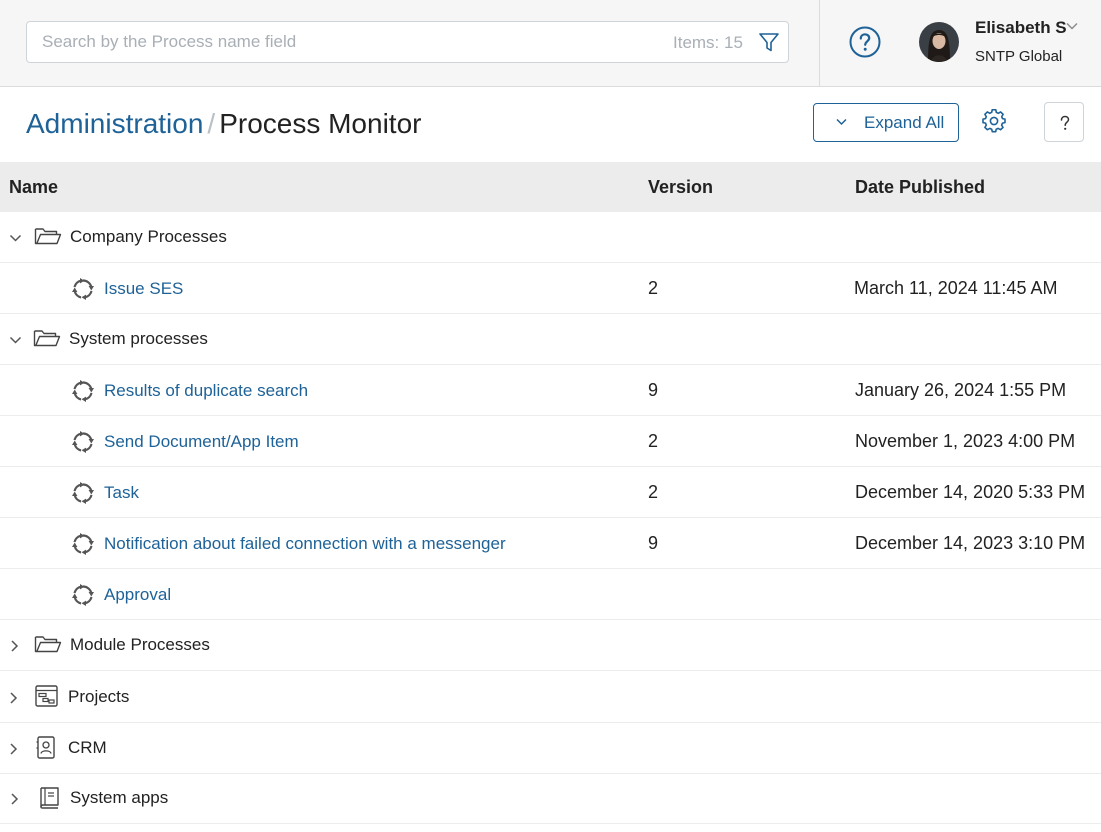 This screenshot has width=1101, height=832. What do you see at coordinates (550, 748) in the screenshot?
I see `folder-row-crm: CRM` at bounding box center [550, 748].